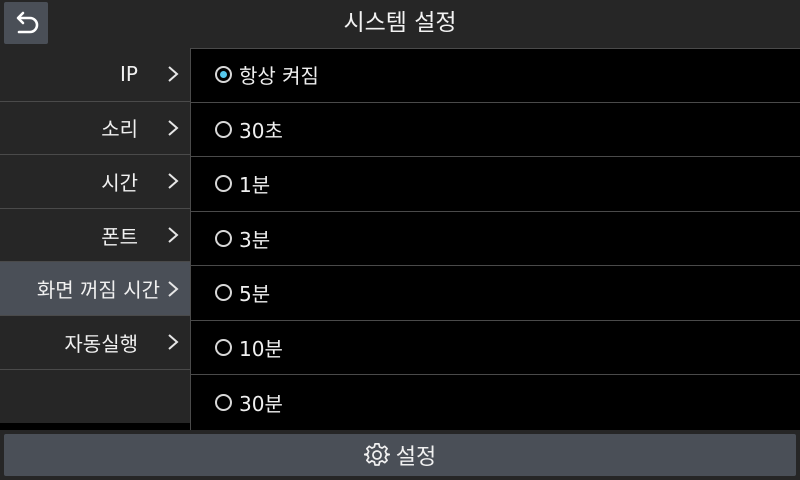 This screenshot has height=480, width=800. I want to click on option-30-seconds: 30초, so click(495, 130).